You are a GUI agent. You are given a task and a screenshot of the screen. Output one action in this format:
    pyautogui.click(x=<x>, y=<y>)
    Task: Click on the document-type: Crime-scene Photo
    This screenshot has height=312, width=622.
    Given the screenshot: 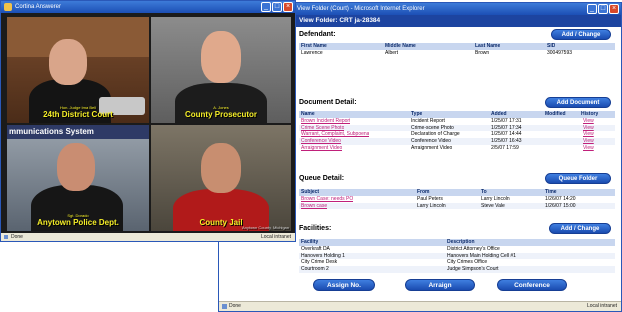 What is the action you would take?
    pyautogui.click(x=432, y=127)
    